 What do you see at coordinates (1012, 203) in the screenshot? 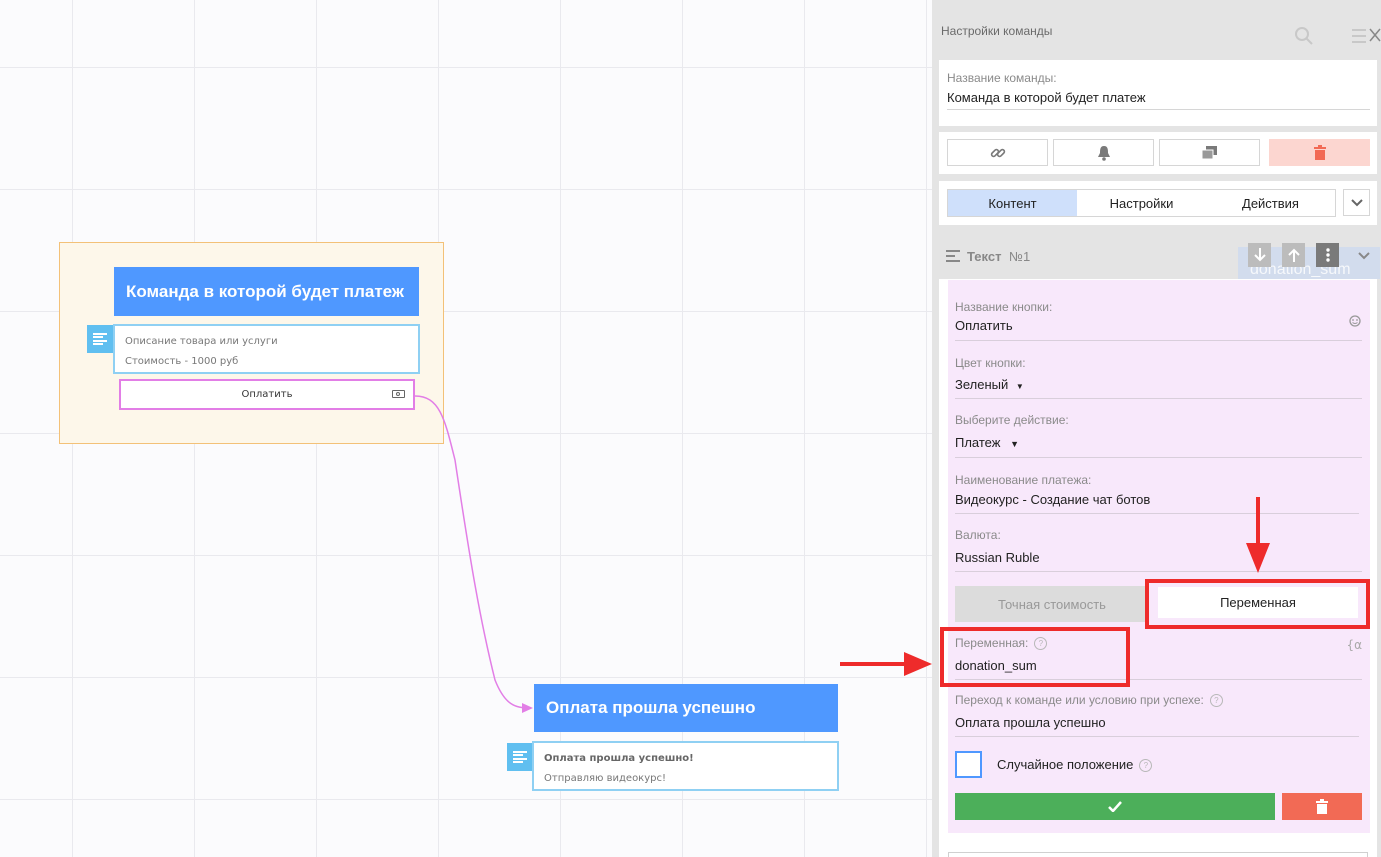
I see `tab-content: Контент` at bounding box center [1012, 203].